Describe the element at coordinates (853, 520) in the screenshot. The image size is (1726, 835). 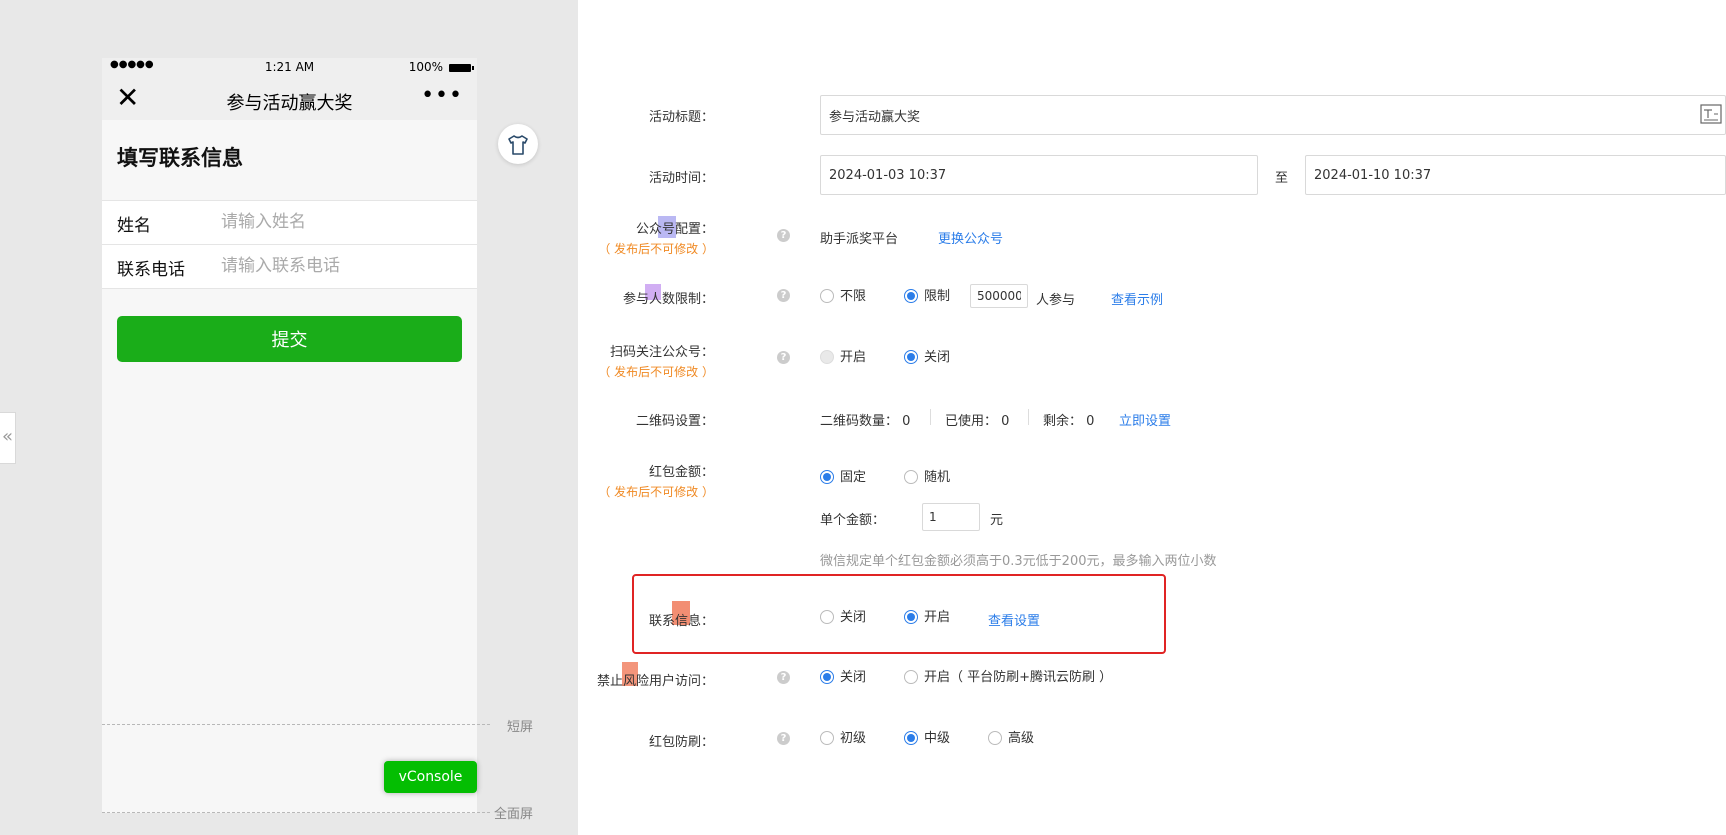
I see `single-amount-label: 单个金额：` at that location.